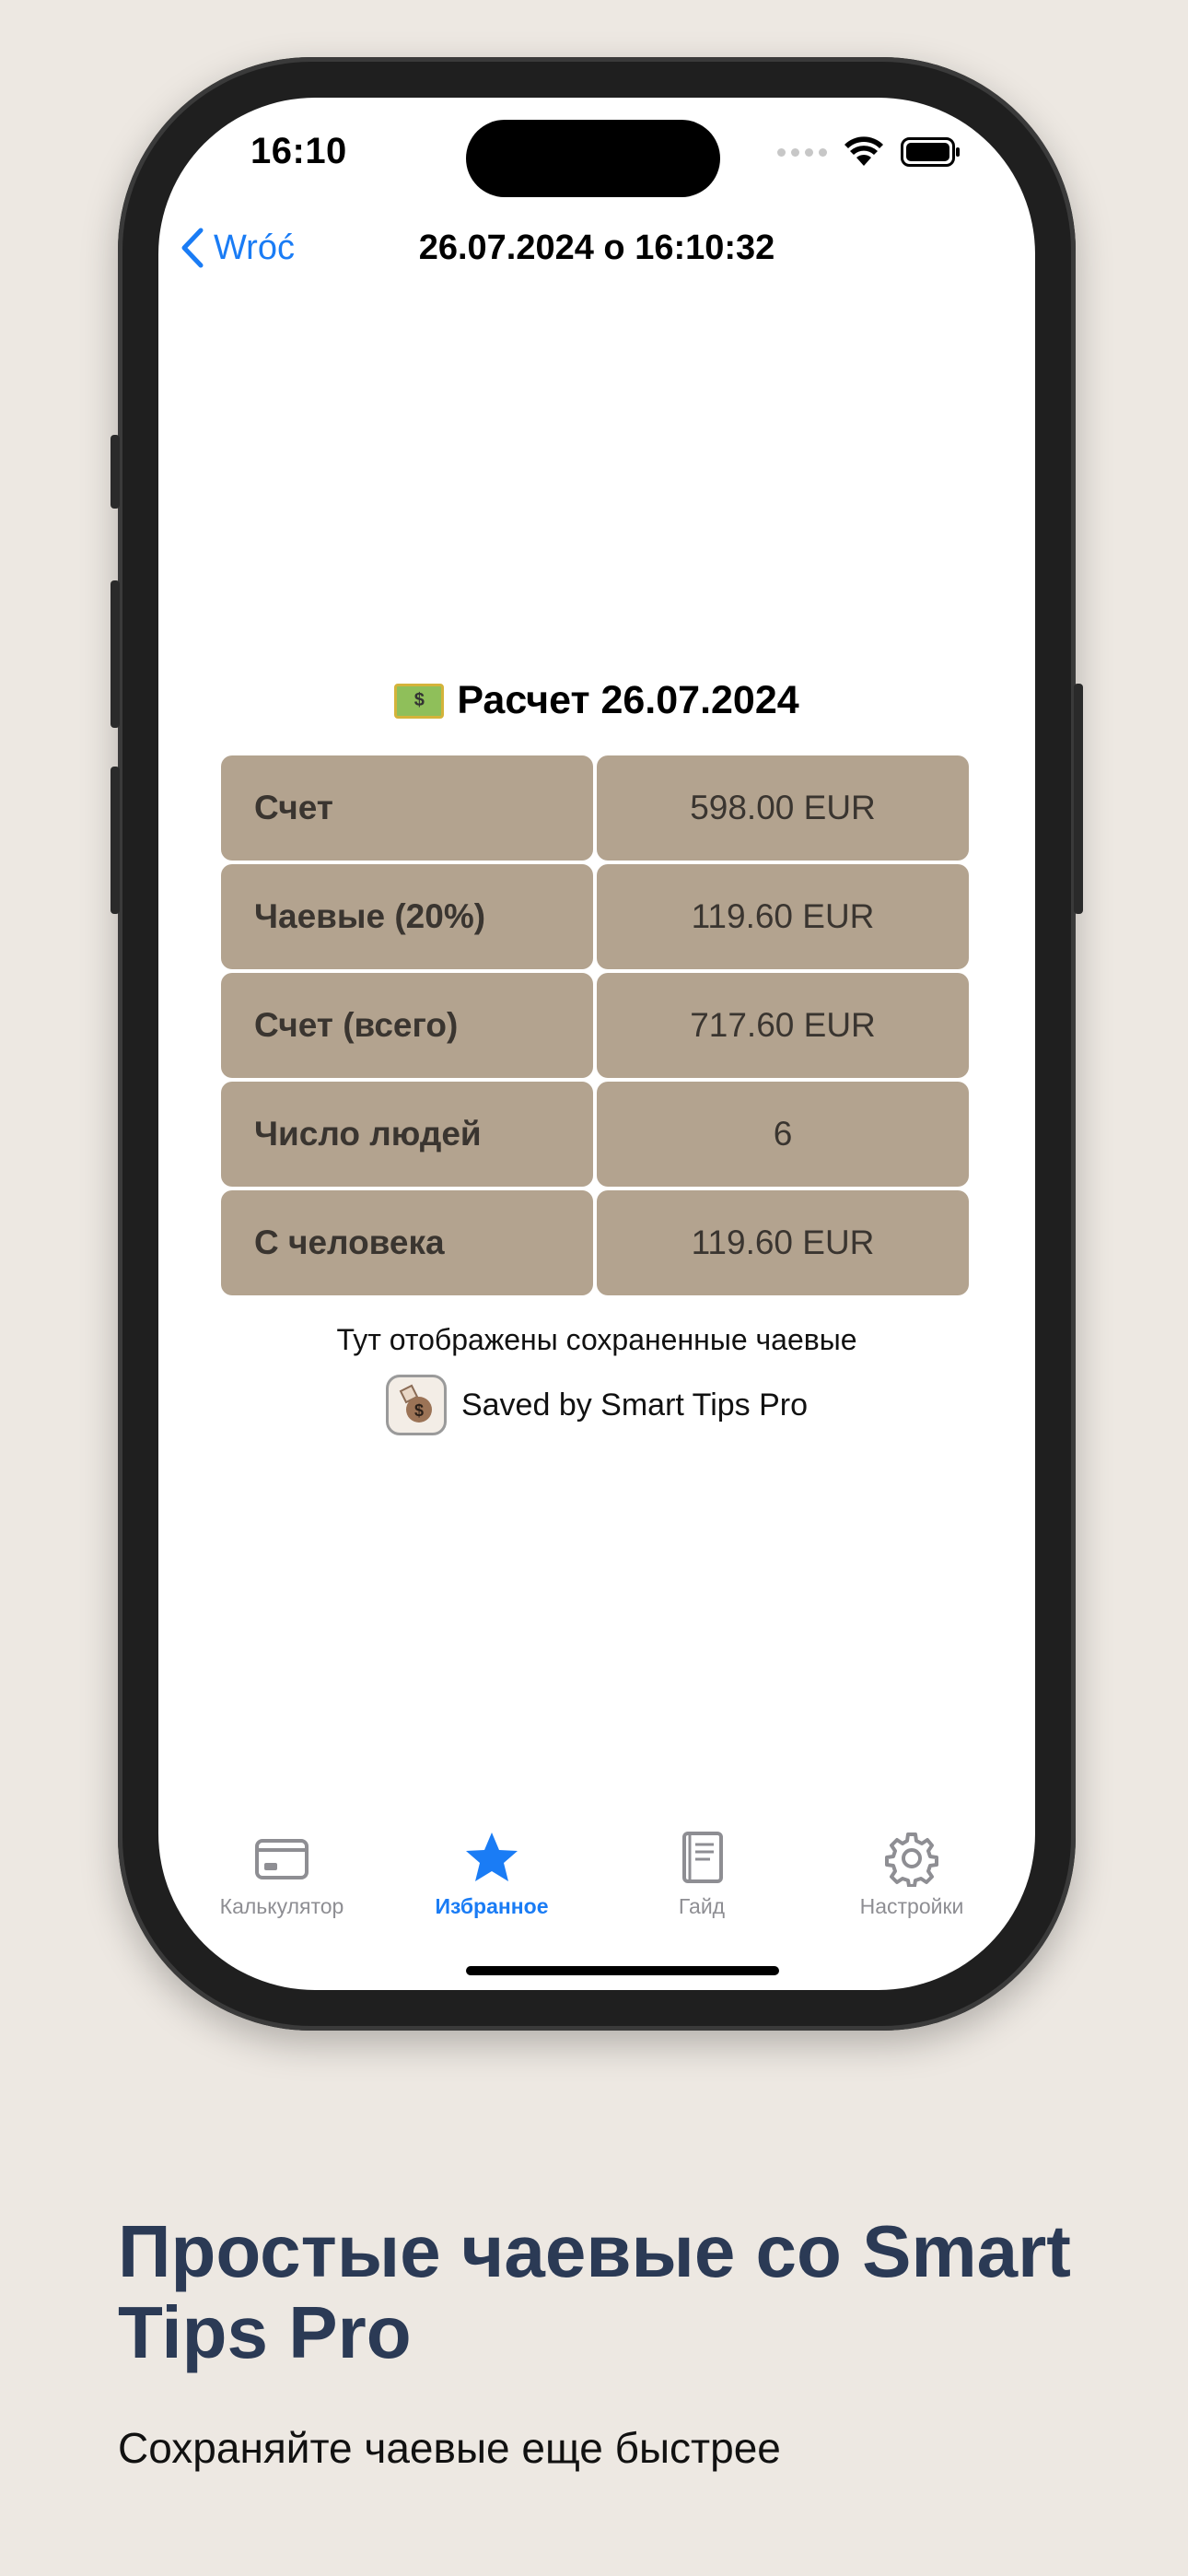 The height and width of the screenshot is (2576, 1188). I want to click on gear-icon, so click(911, 1860).